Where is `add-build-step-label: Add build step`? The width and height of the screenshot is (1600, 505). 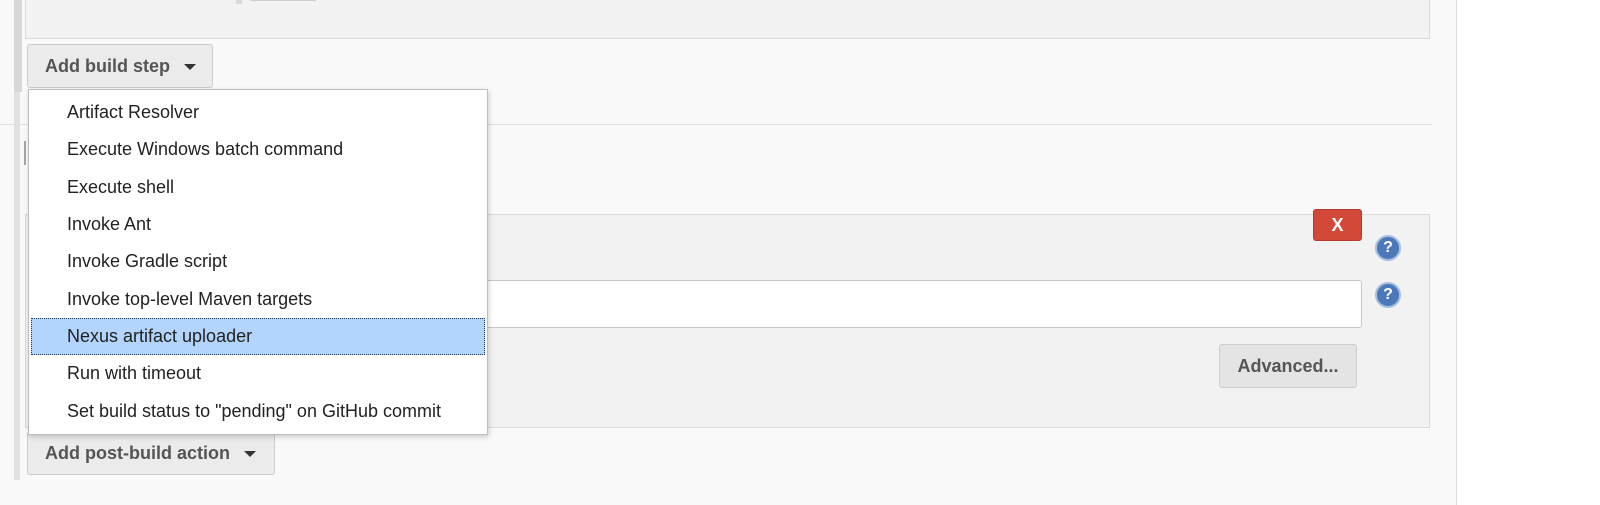 add-build-step-label: Add build step is located at coordinates (107, 65).